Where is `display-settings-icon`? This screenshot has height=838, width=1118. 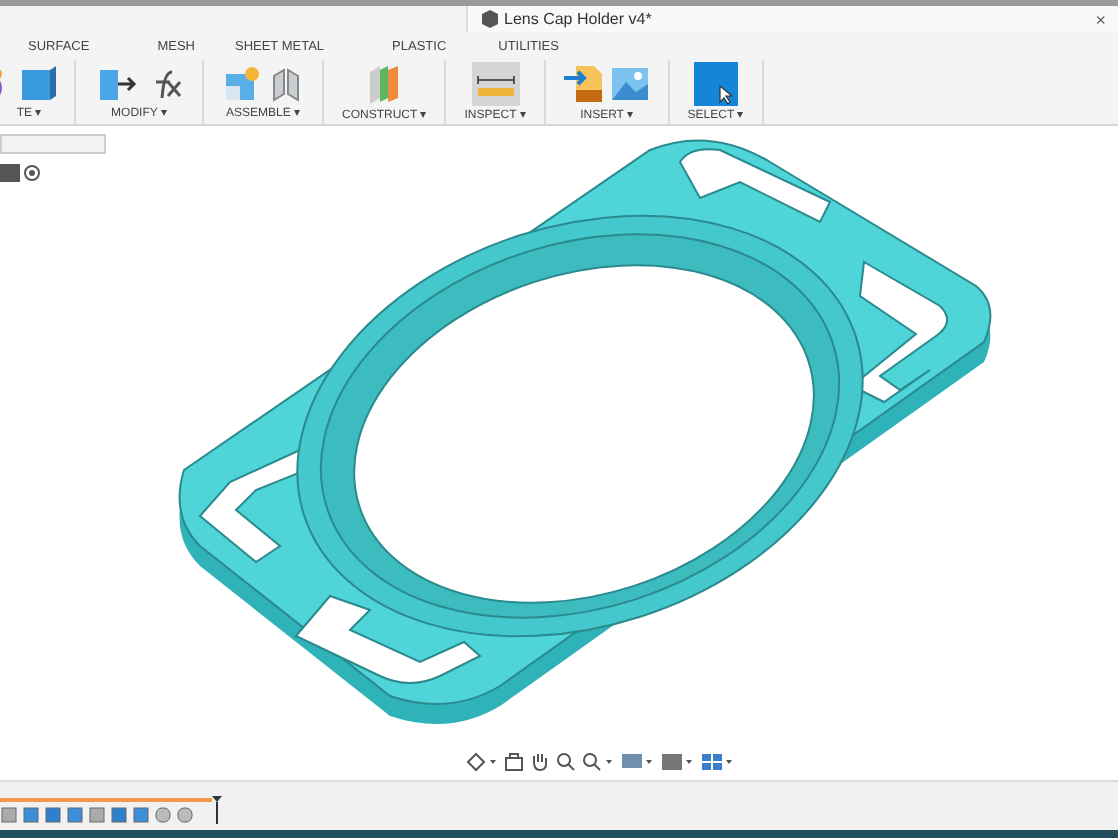
display-settings-icon is located at coordinates (637, 762).